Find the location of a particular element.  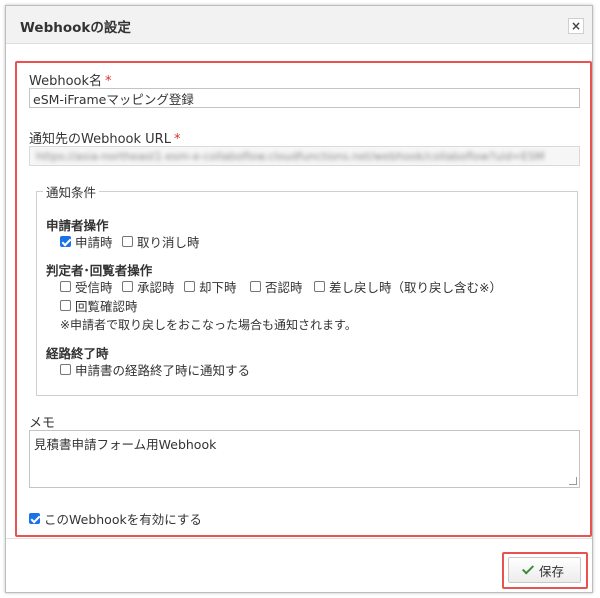

save-button-label: 保存 is located at coordinates (551, 571).